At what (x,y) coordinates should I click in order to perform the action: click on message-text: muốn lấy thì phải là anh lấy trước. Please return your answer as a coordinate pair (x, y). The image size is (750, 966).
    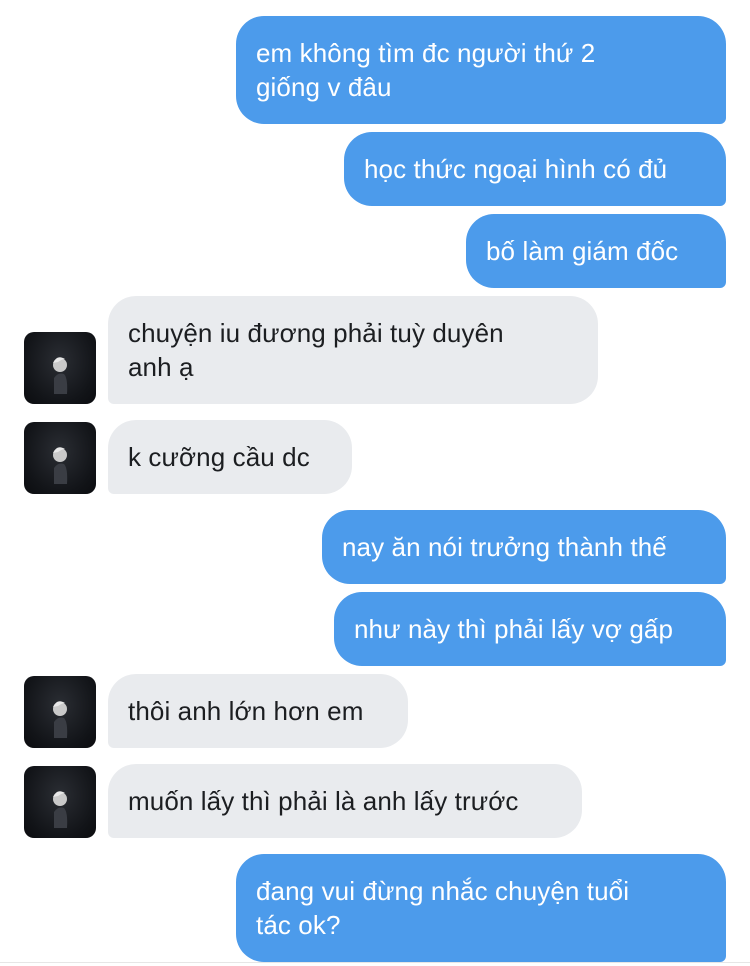
    Looking at the image, I should click on (323, 801).